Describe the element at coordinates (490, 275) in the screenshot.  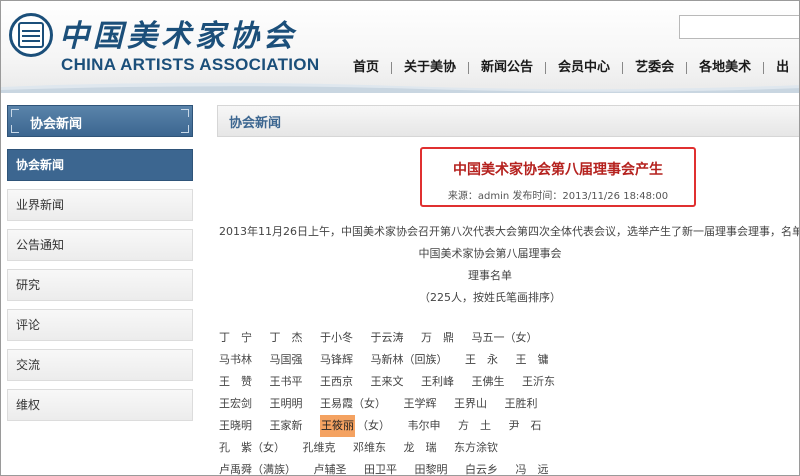
I see `list-subheading: 理事名单` at that location.